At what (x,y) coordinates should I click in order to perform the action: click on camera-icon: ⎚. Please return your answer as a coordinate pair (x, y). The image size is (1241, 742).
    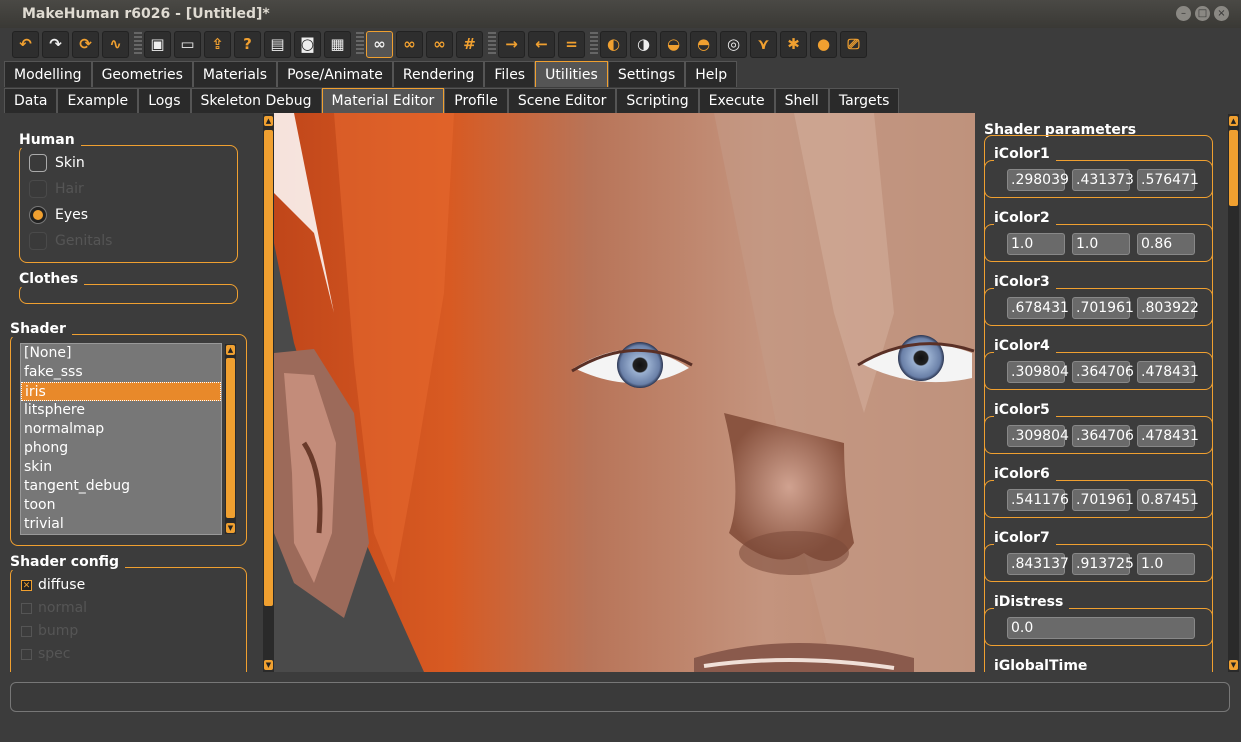
    Looking at the image, I should click on (853, 44).